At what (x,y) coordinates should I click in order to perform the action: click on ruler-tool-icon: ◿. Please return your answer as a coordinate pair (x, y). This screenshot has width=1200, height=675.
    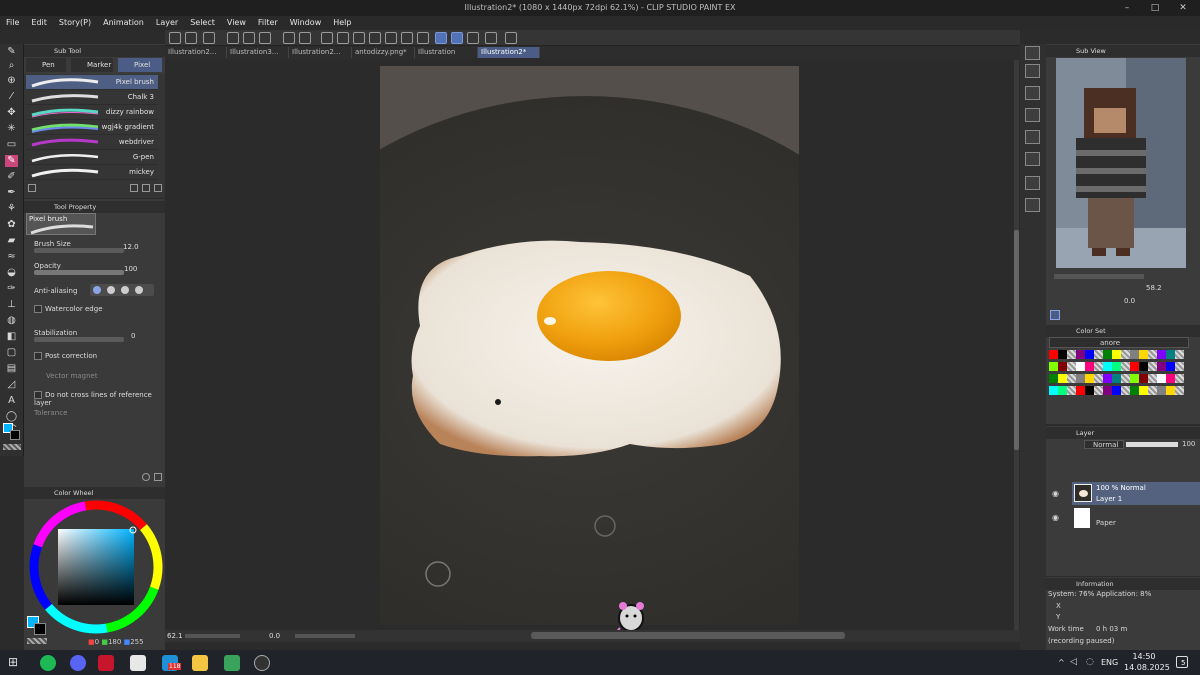
    Looking at the image, I should click on (11, 385).